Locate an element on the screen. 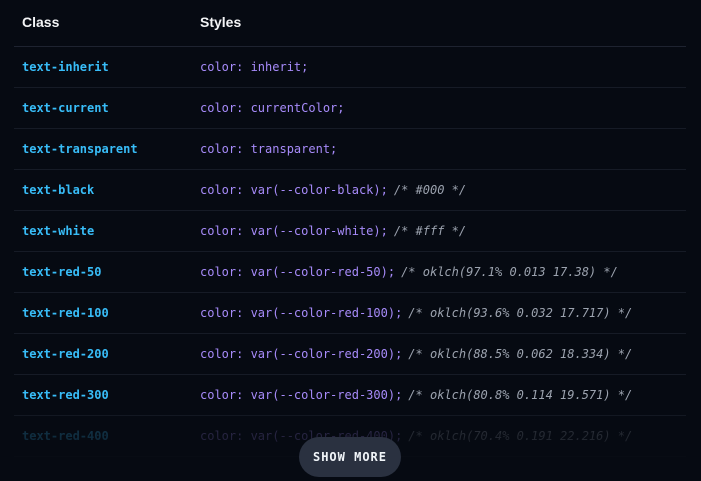  style-declaration: color: currentColor; is located at coordinates (272, 108).